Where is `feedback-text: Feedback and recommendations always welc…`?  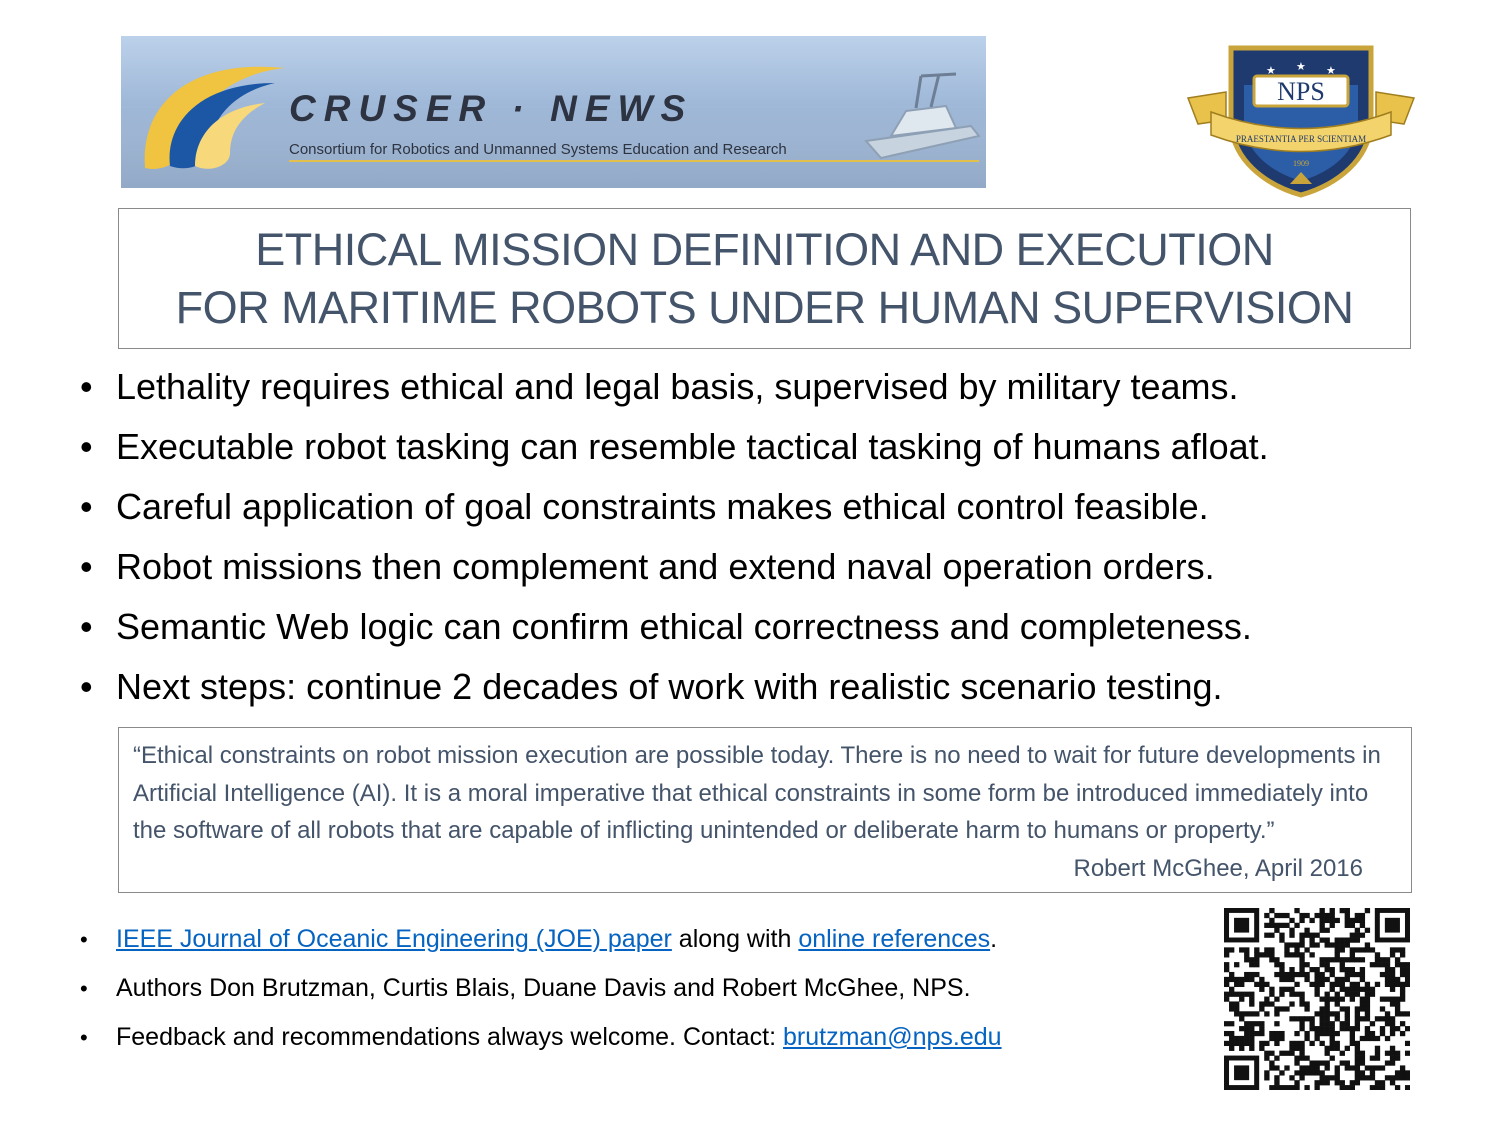 feedback-text: Feedback and recommendations always welc… is located at coordinates (449, 1037).